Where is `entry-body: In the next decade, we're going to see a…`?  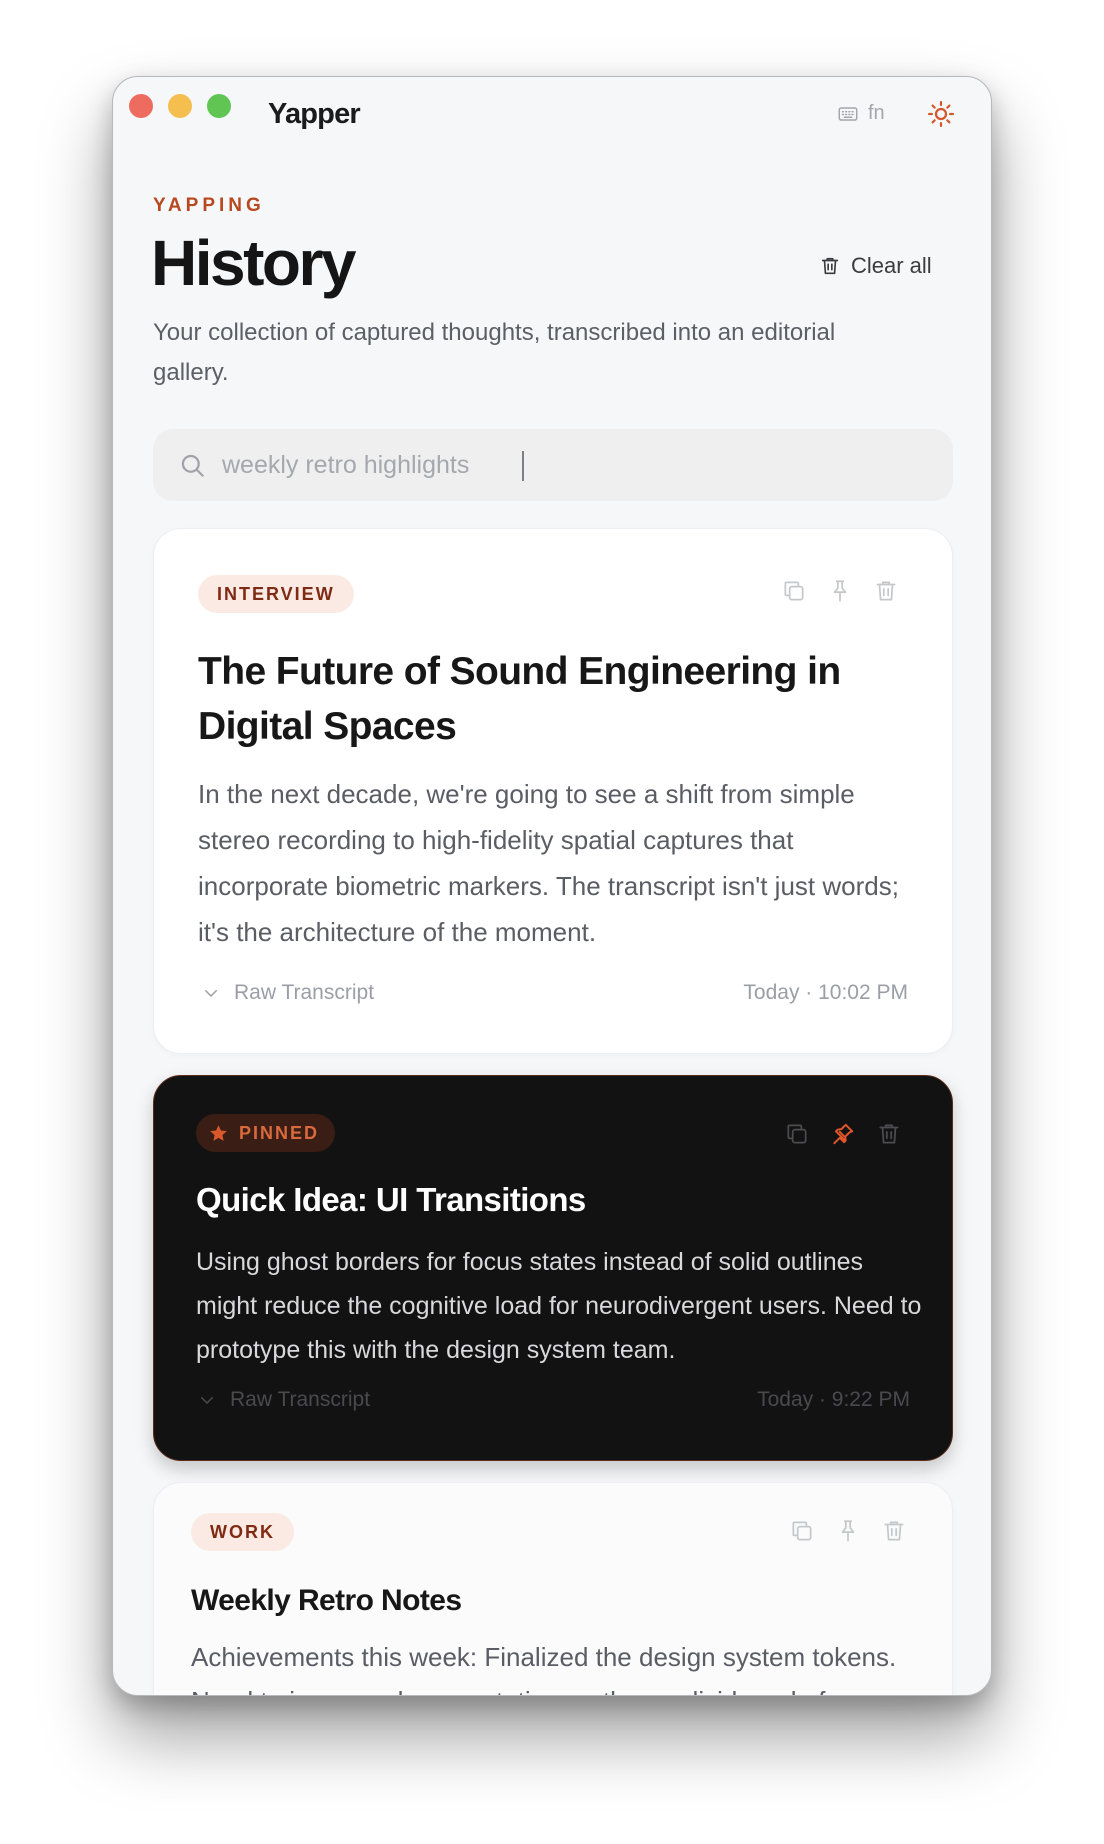 entry-body: In the next decade, we're going to see a… is located at coordinates (548, 863).